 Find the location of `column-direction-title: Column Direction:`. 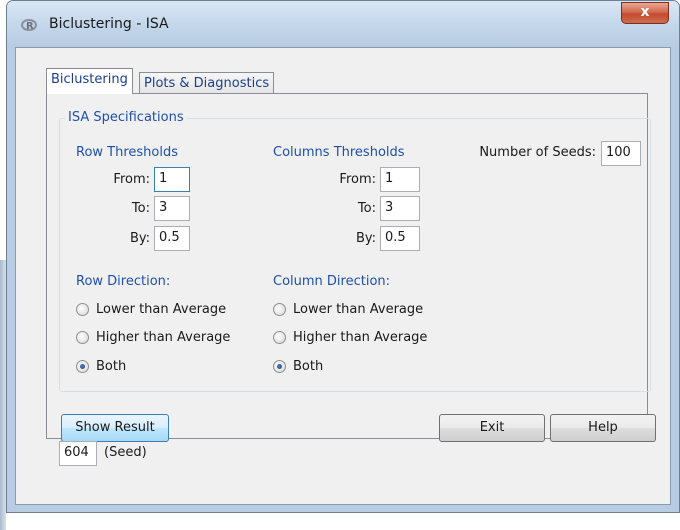

column-direction-title: Column Direction: is located at coordinates (332, 281).